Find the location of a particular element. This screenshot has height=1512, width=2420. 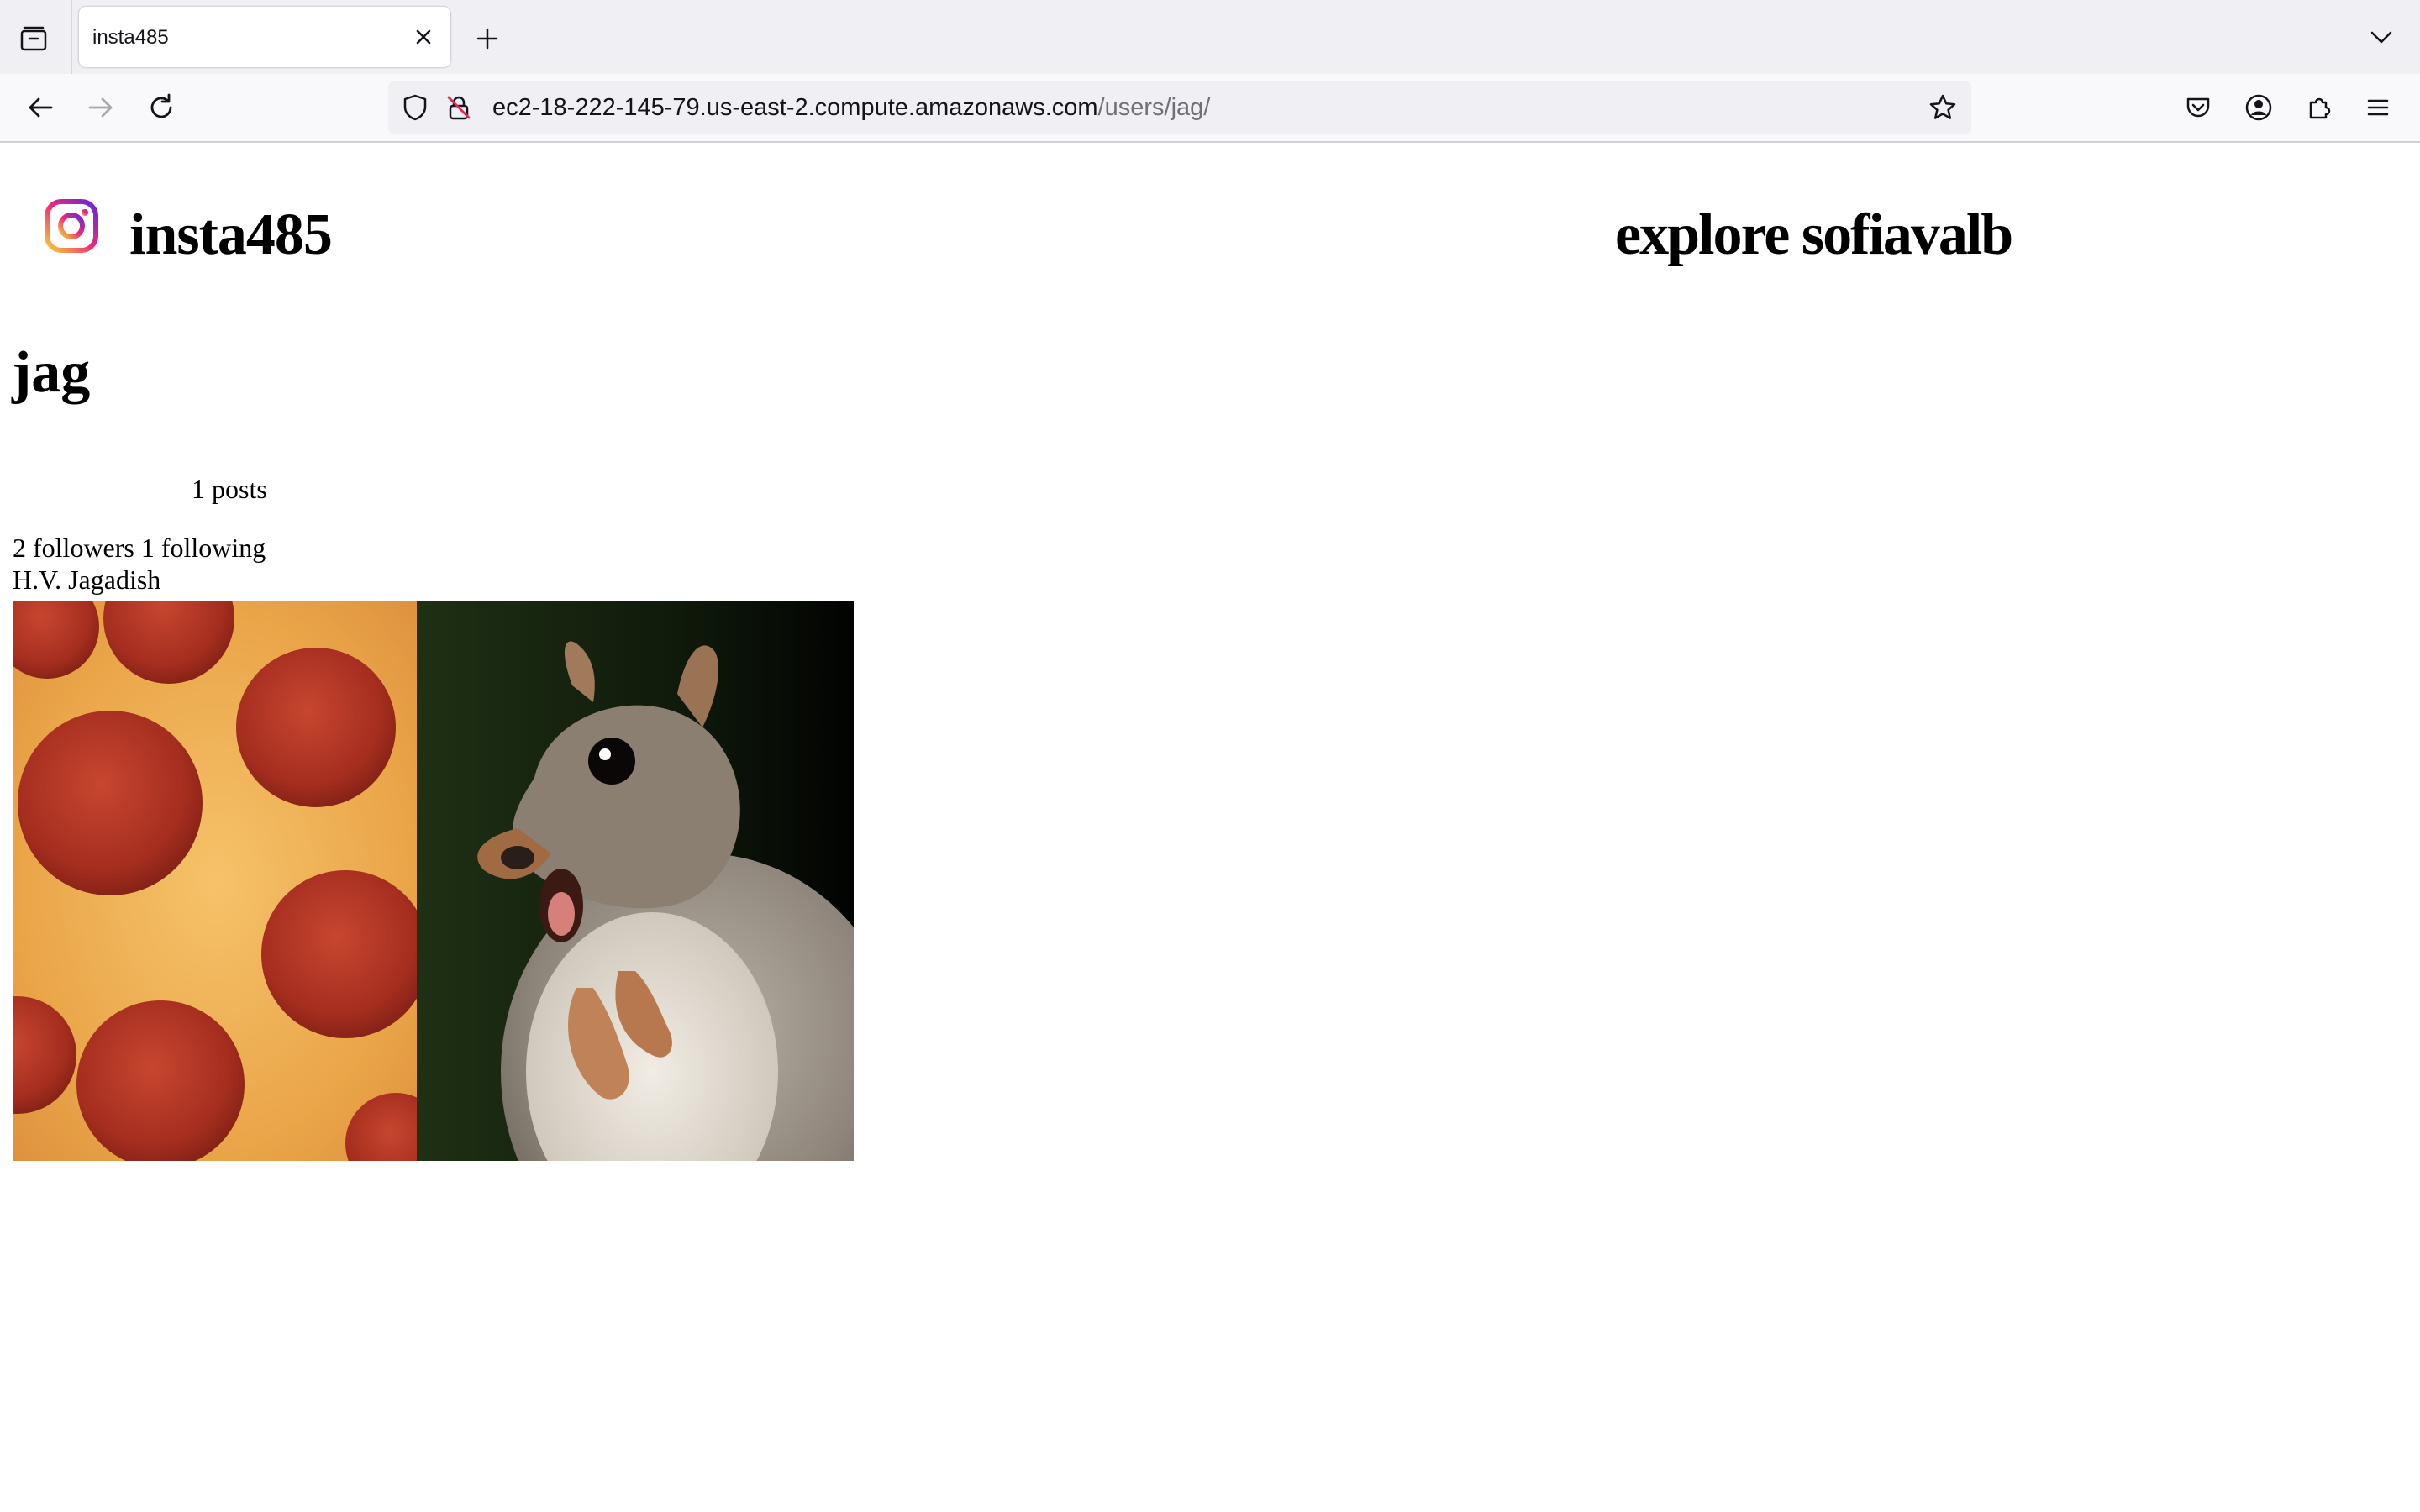

new-tab-button is located at coordinates (487, 38).